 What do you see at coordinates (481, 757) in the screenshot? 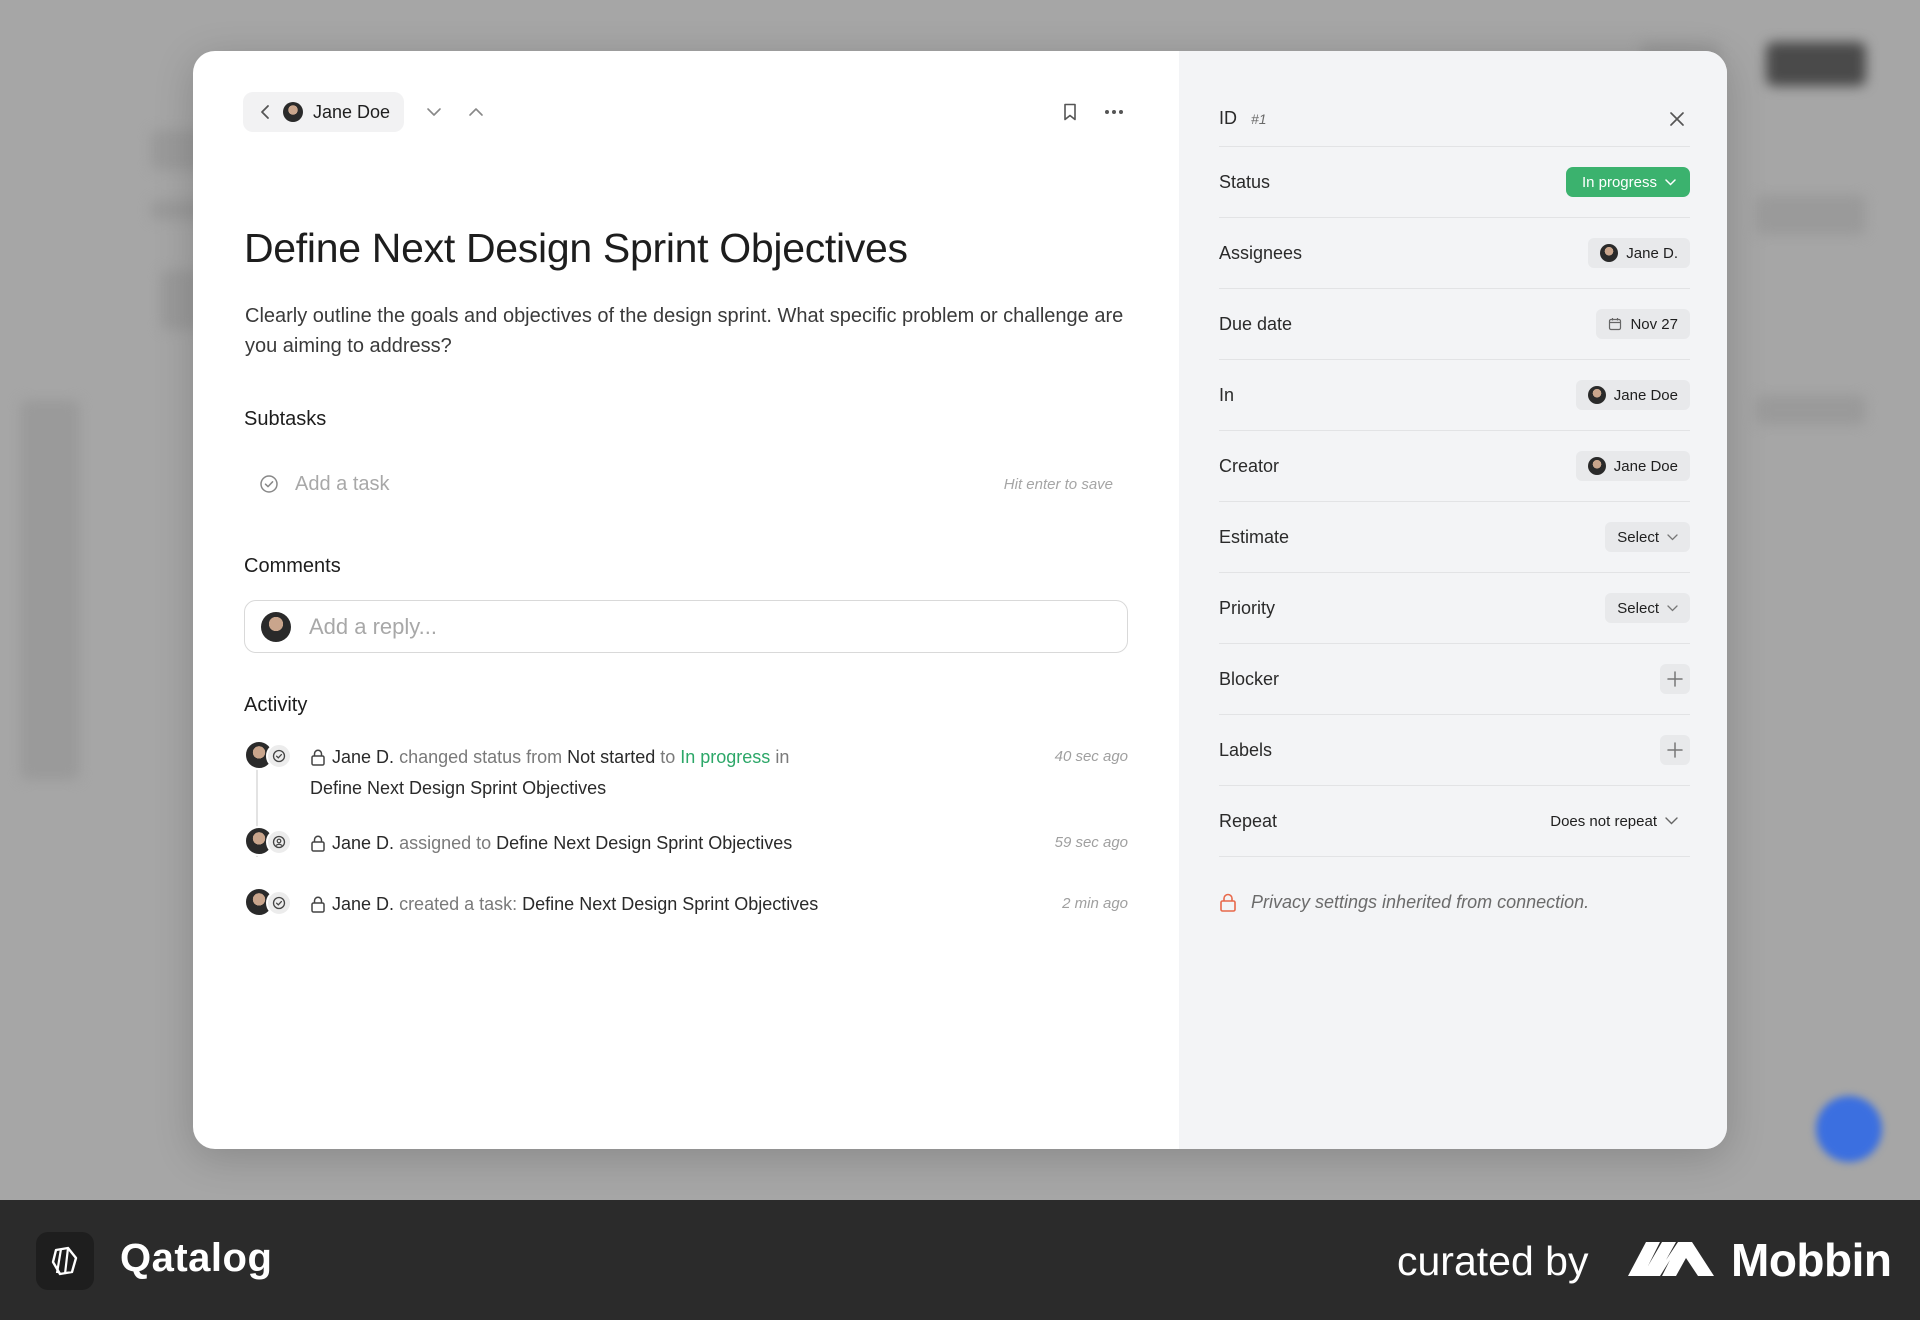
I see `activity-verb: changed status from` at bounding box center [481, 757].